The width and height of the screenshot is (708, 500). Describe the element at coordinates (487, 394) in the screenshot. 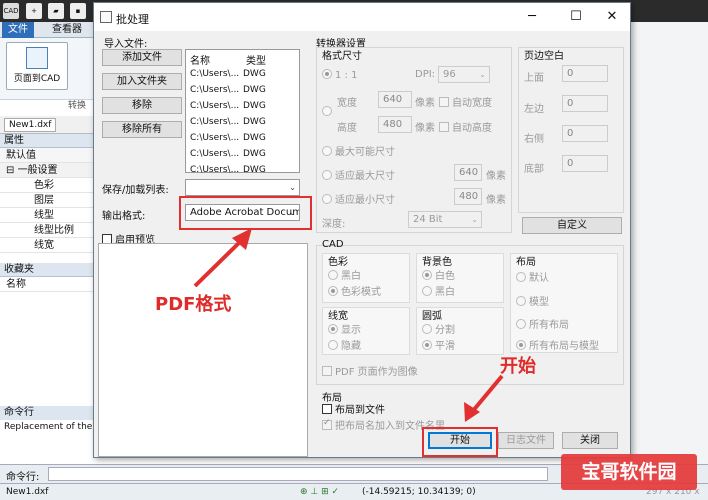

I see `start-arrow-line` at that location.